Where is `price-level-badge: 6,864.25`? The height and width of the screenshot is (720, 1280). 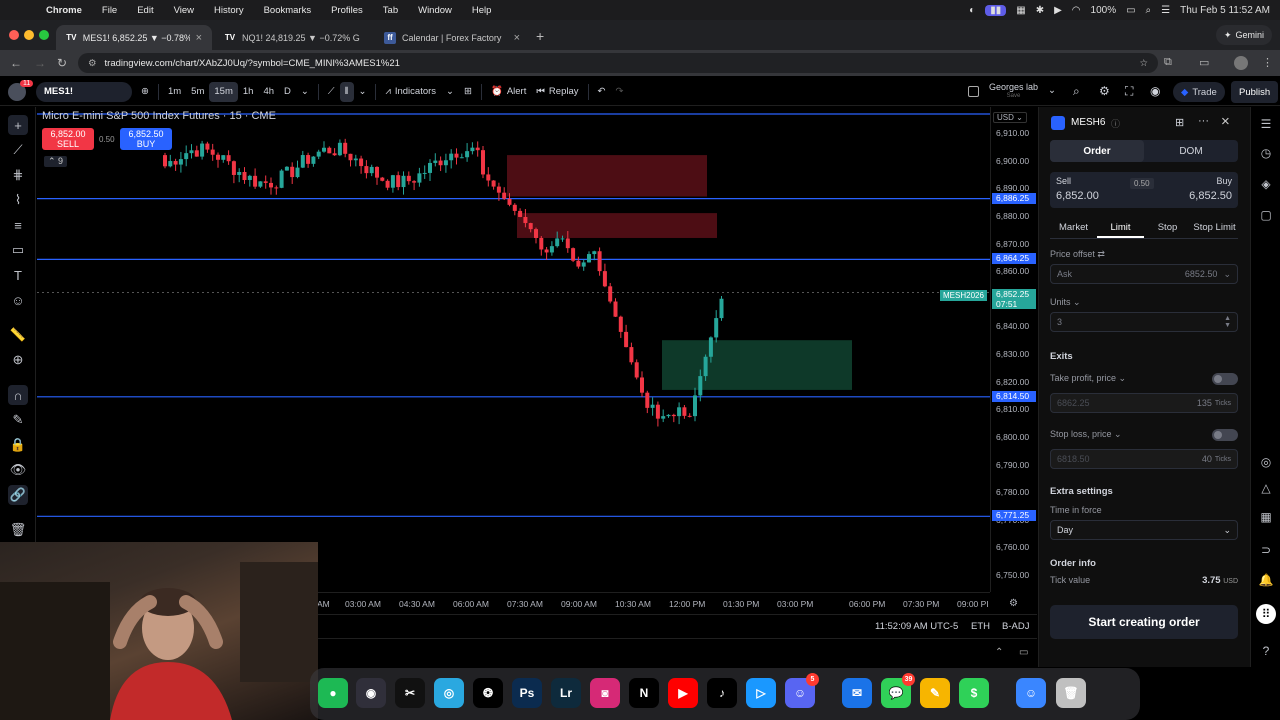 price-level-badge: 6,864.25 is located at coordinates (1014, 259).